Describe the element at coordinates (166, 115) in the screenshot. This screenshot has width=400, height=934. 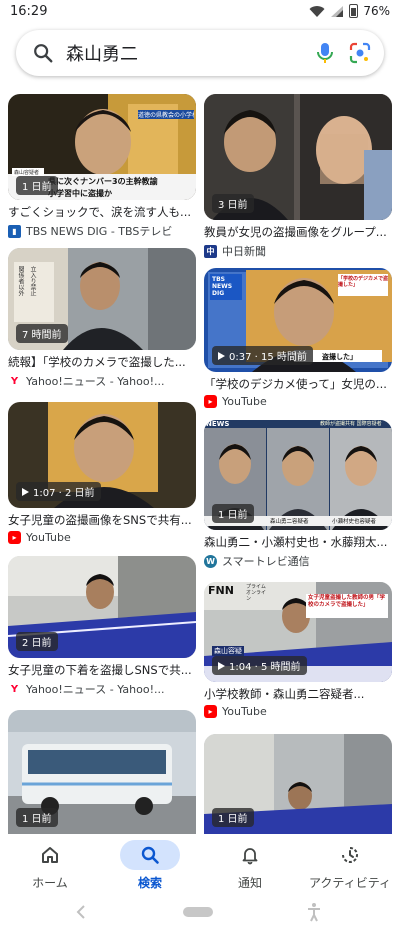
I see `news-caption-top: 道徳の県教会の小学校 教員盗撮事件` at that location.